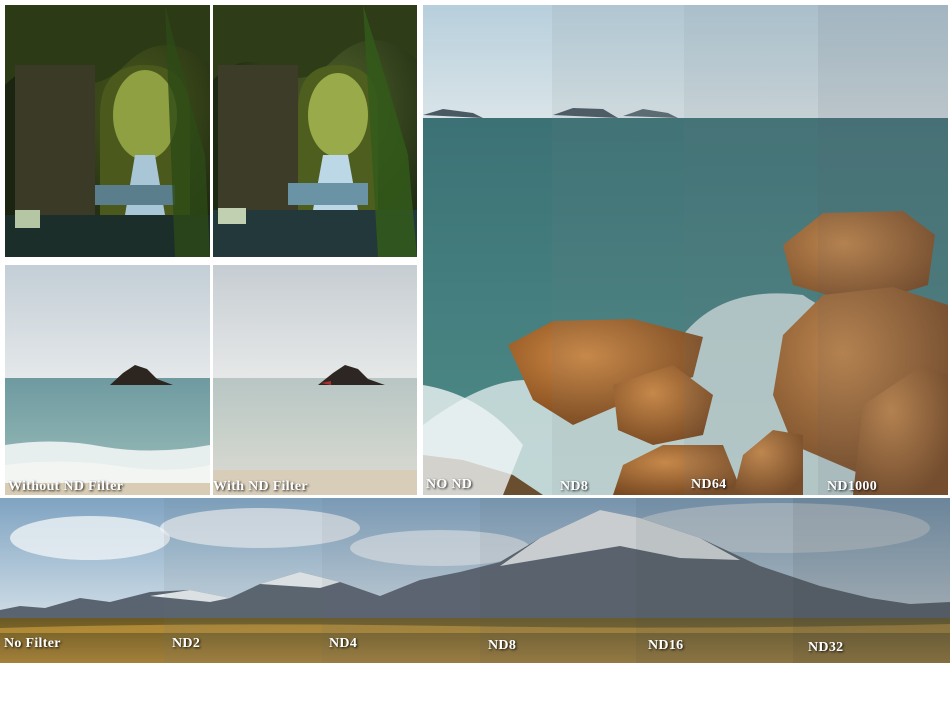 This screenshot has height=713, width=950. What do you see at coordinates (709, 484) in the screenshot?
I see `coast-label-nd64: ND64` at bounding box center [709, 484].